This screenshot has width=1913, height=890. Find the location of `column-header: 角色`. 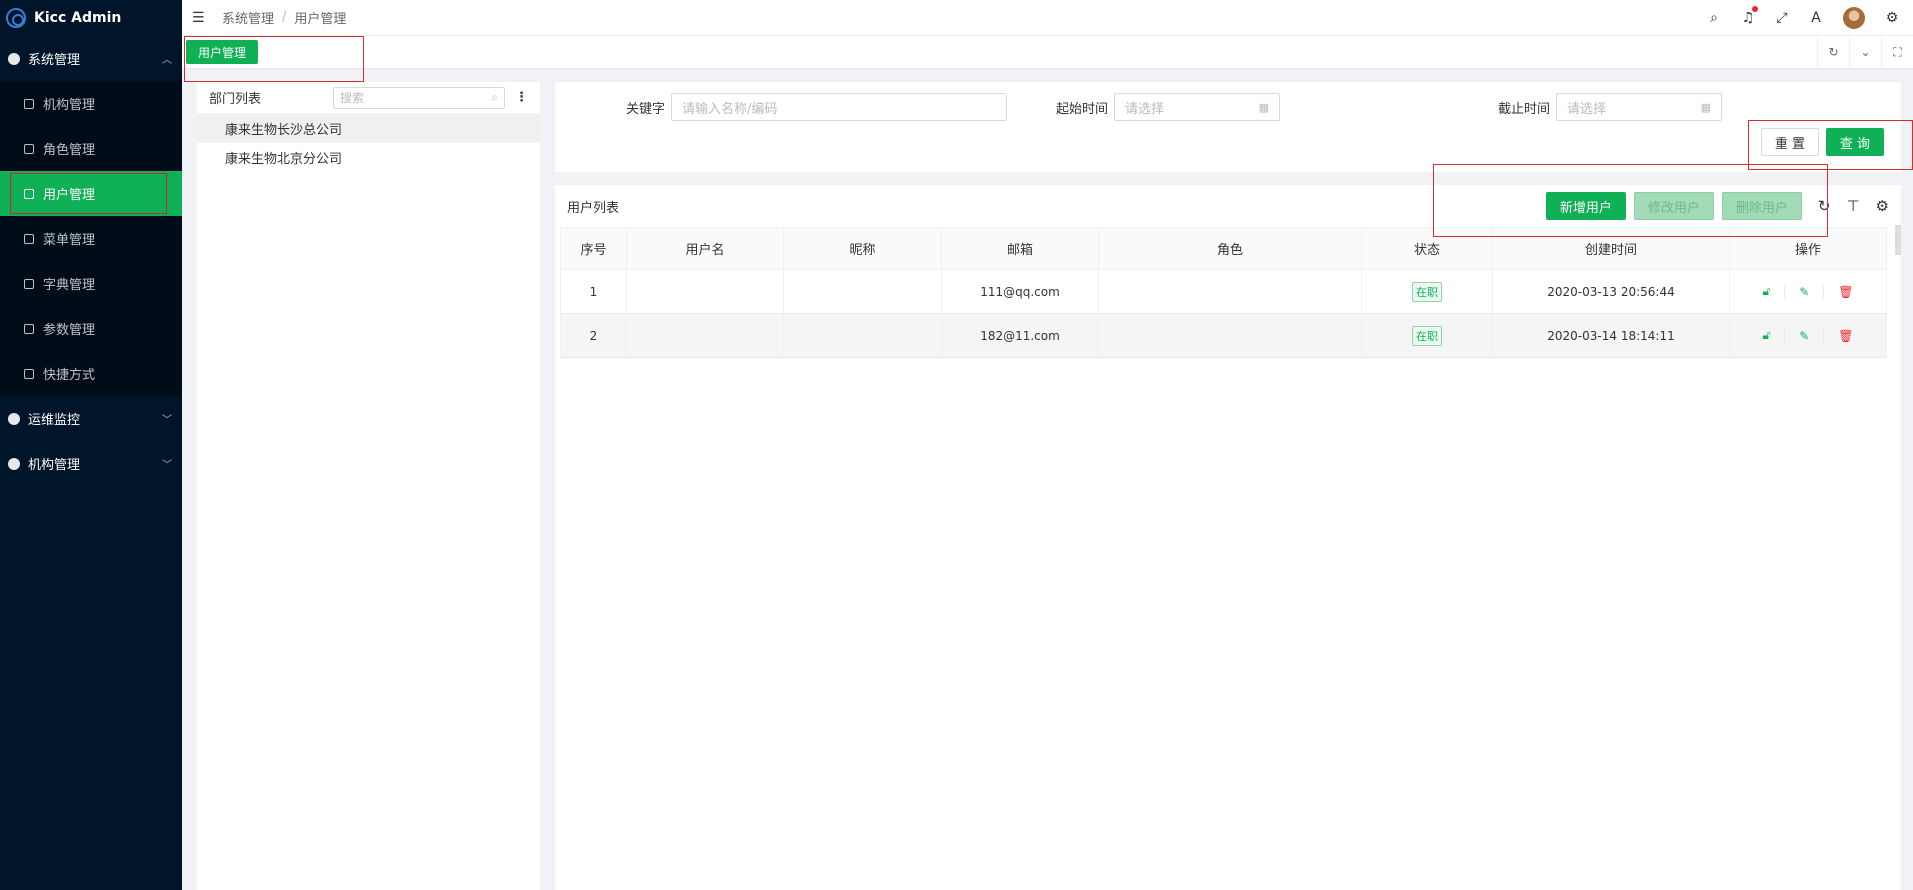

column-header: 角色 is located at coordinates (1230, 248).